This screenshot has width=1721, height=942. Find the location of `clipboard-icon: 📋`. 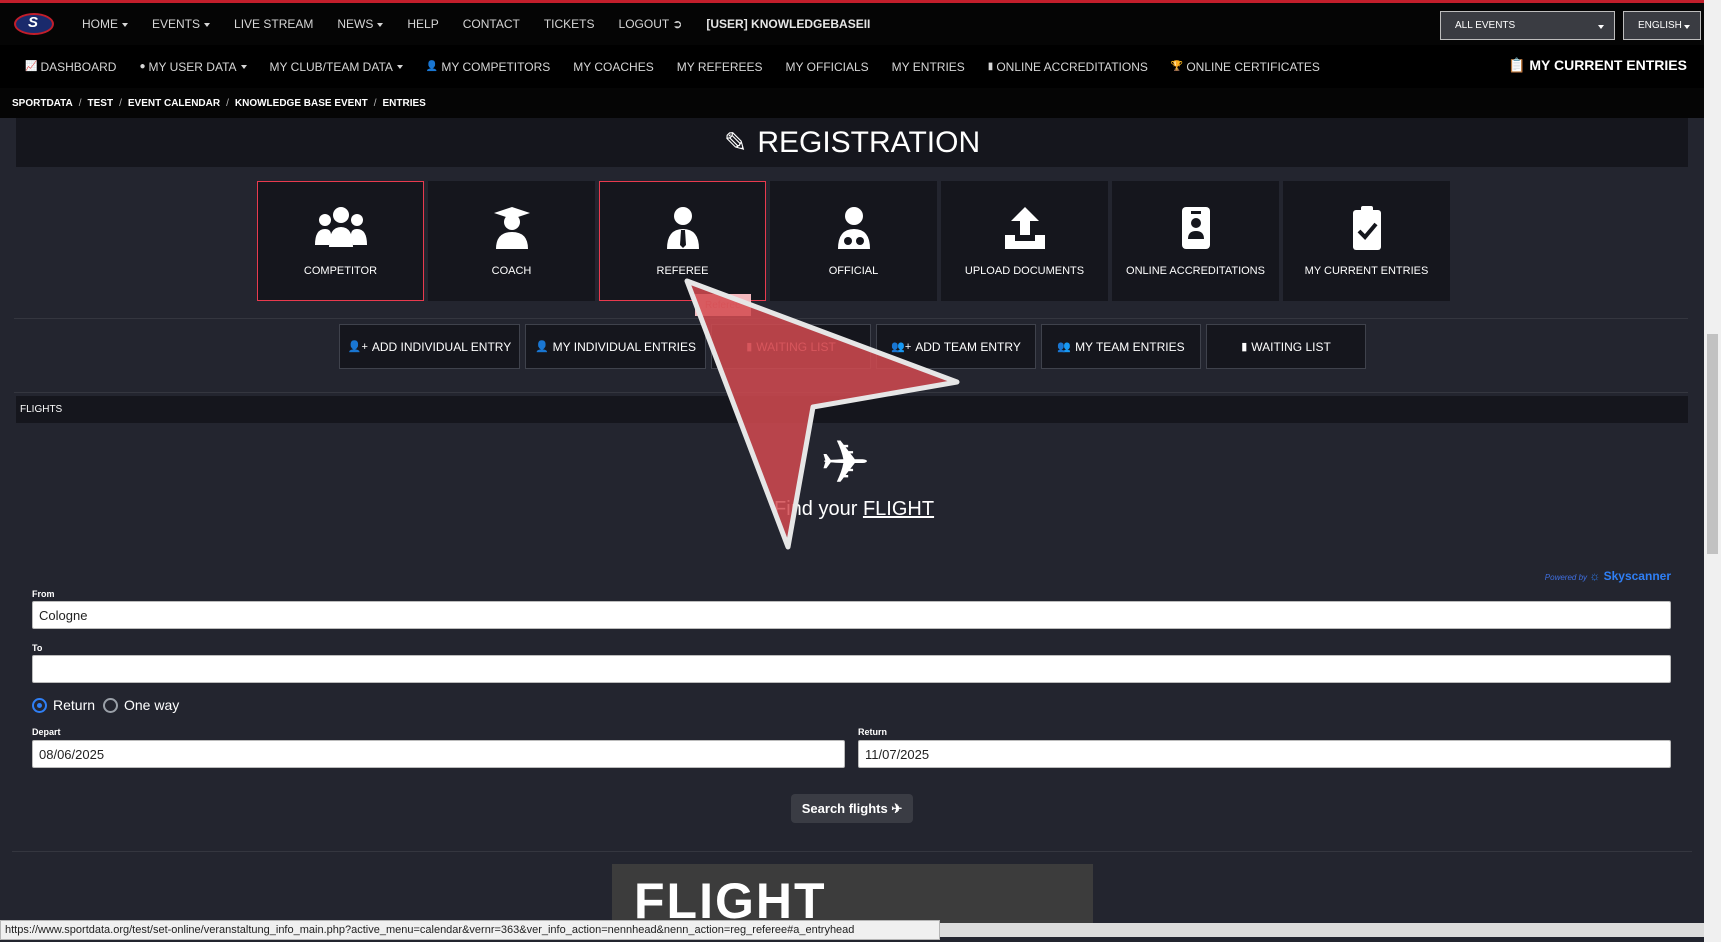

clipboard-icon: 📋 is located at coordinates (1517, 65).